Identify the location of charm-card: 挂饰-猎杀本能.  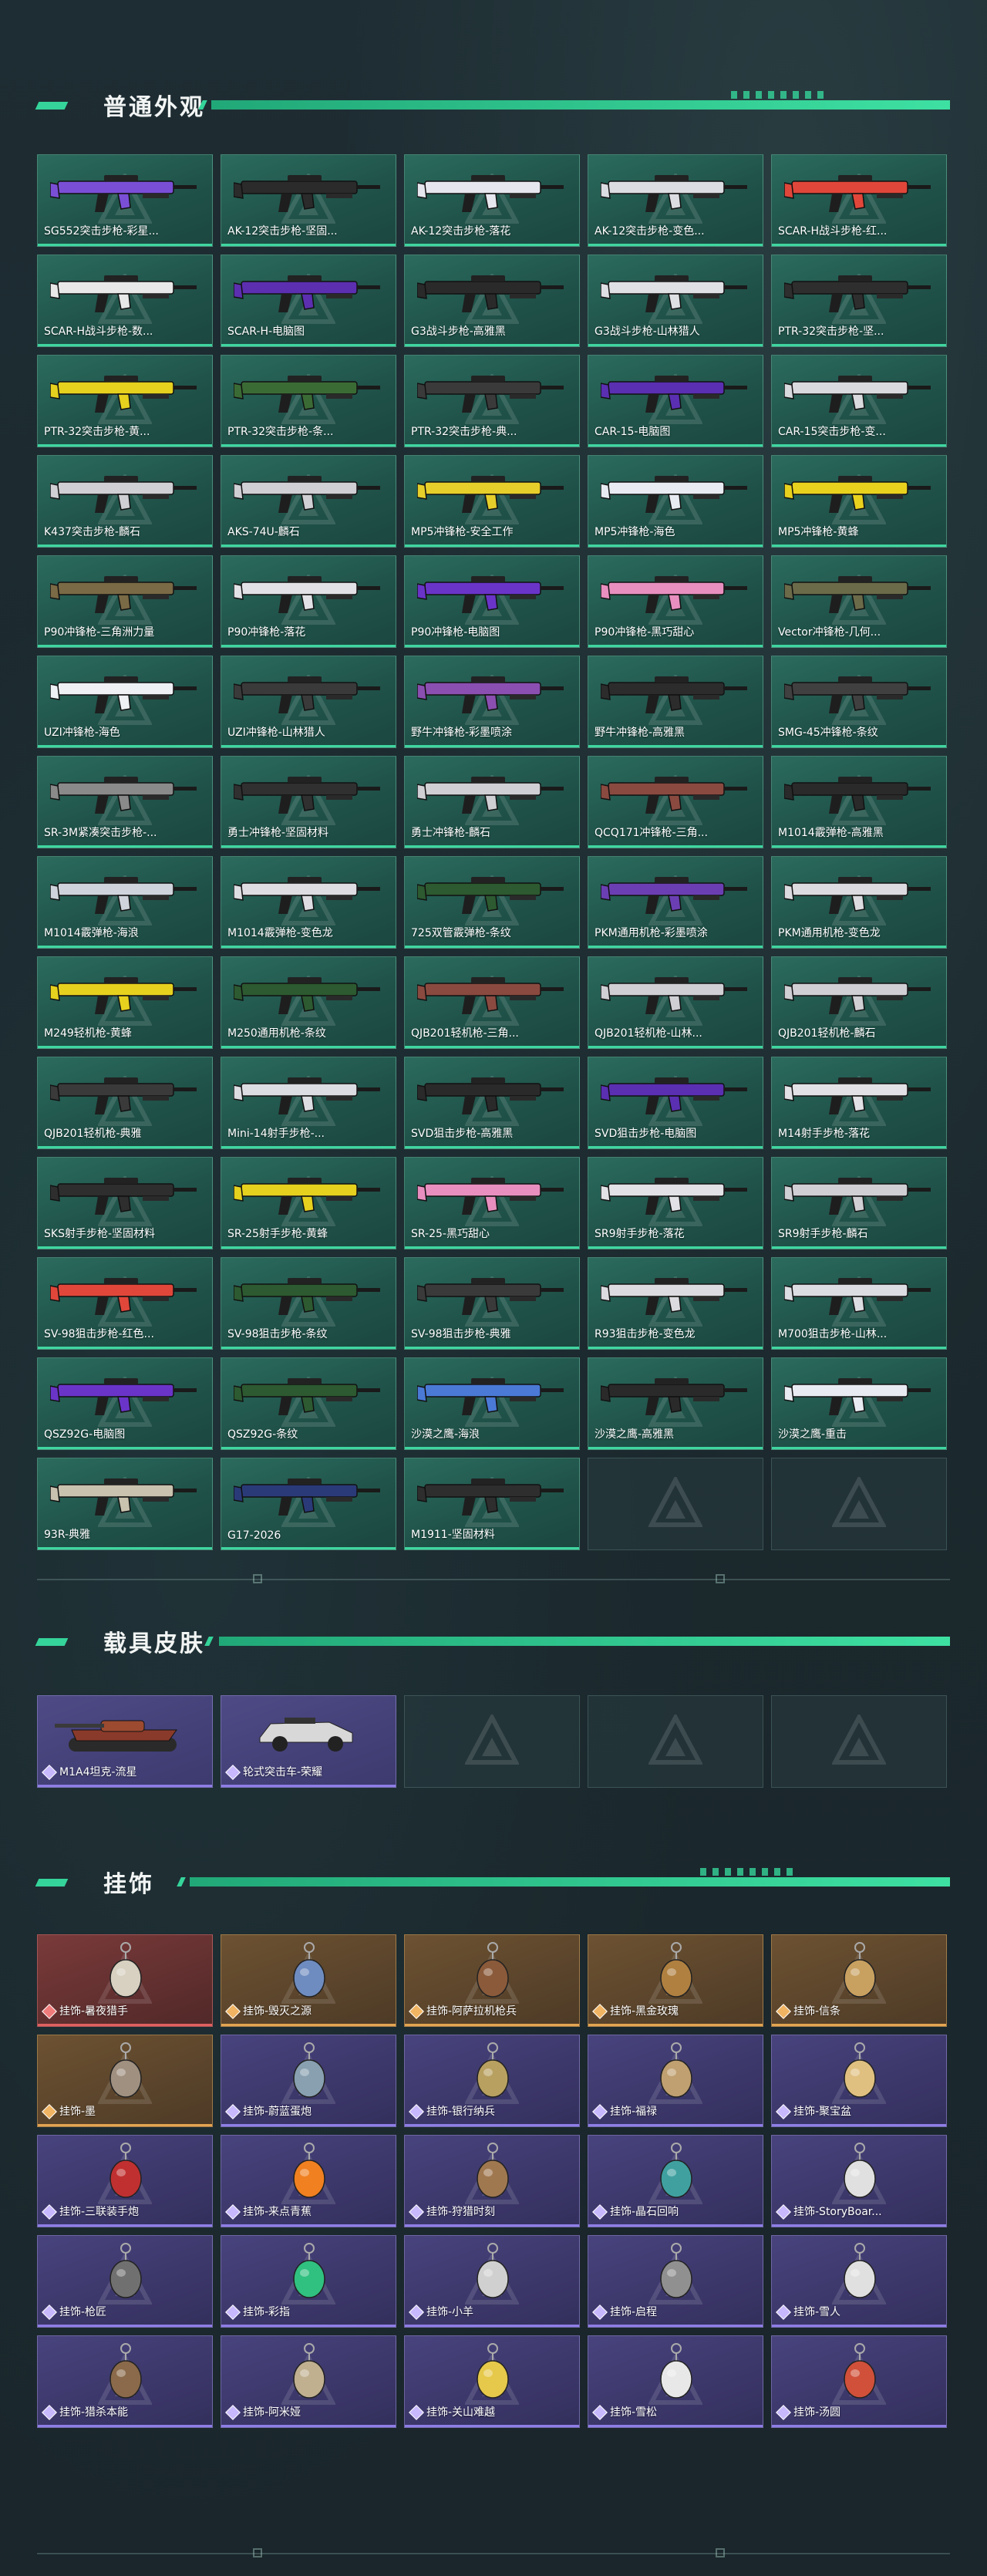
(125, 2381).